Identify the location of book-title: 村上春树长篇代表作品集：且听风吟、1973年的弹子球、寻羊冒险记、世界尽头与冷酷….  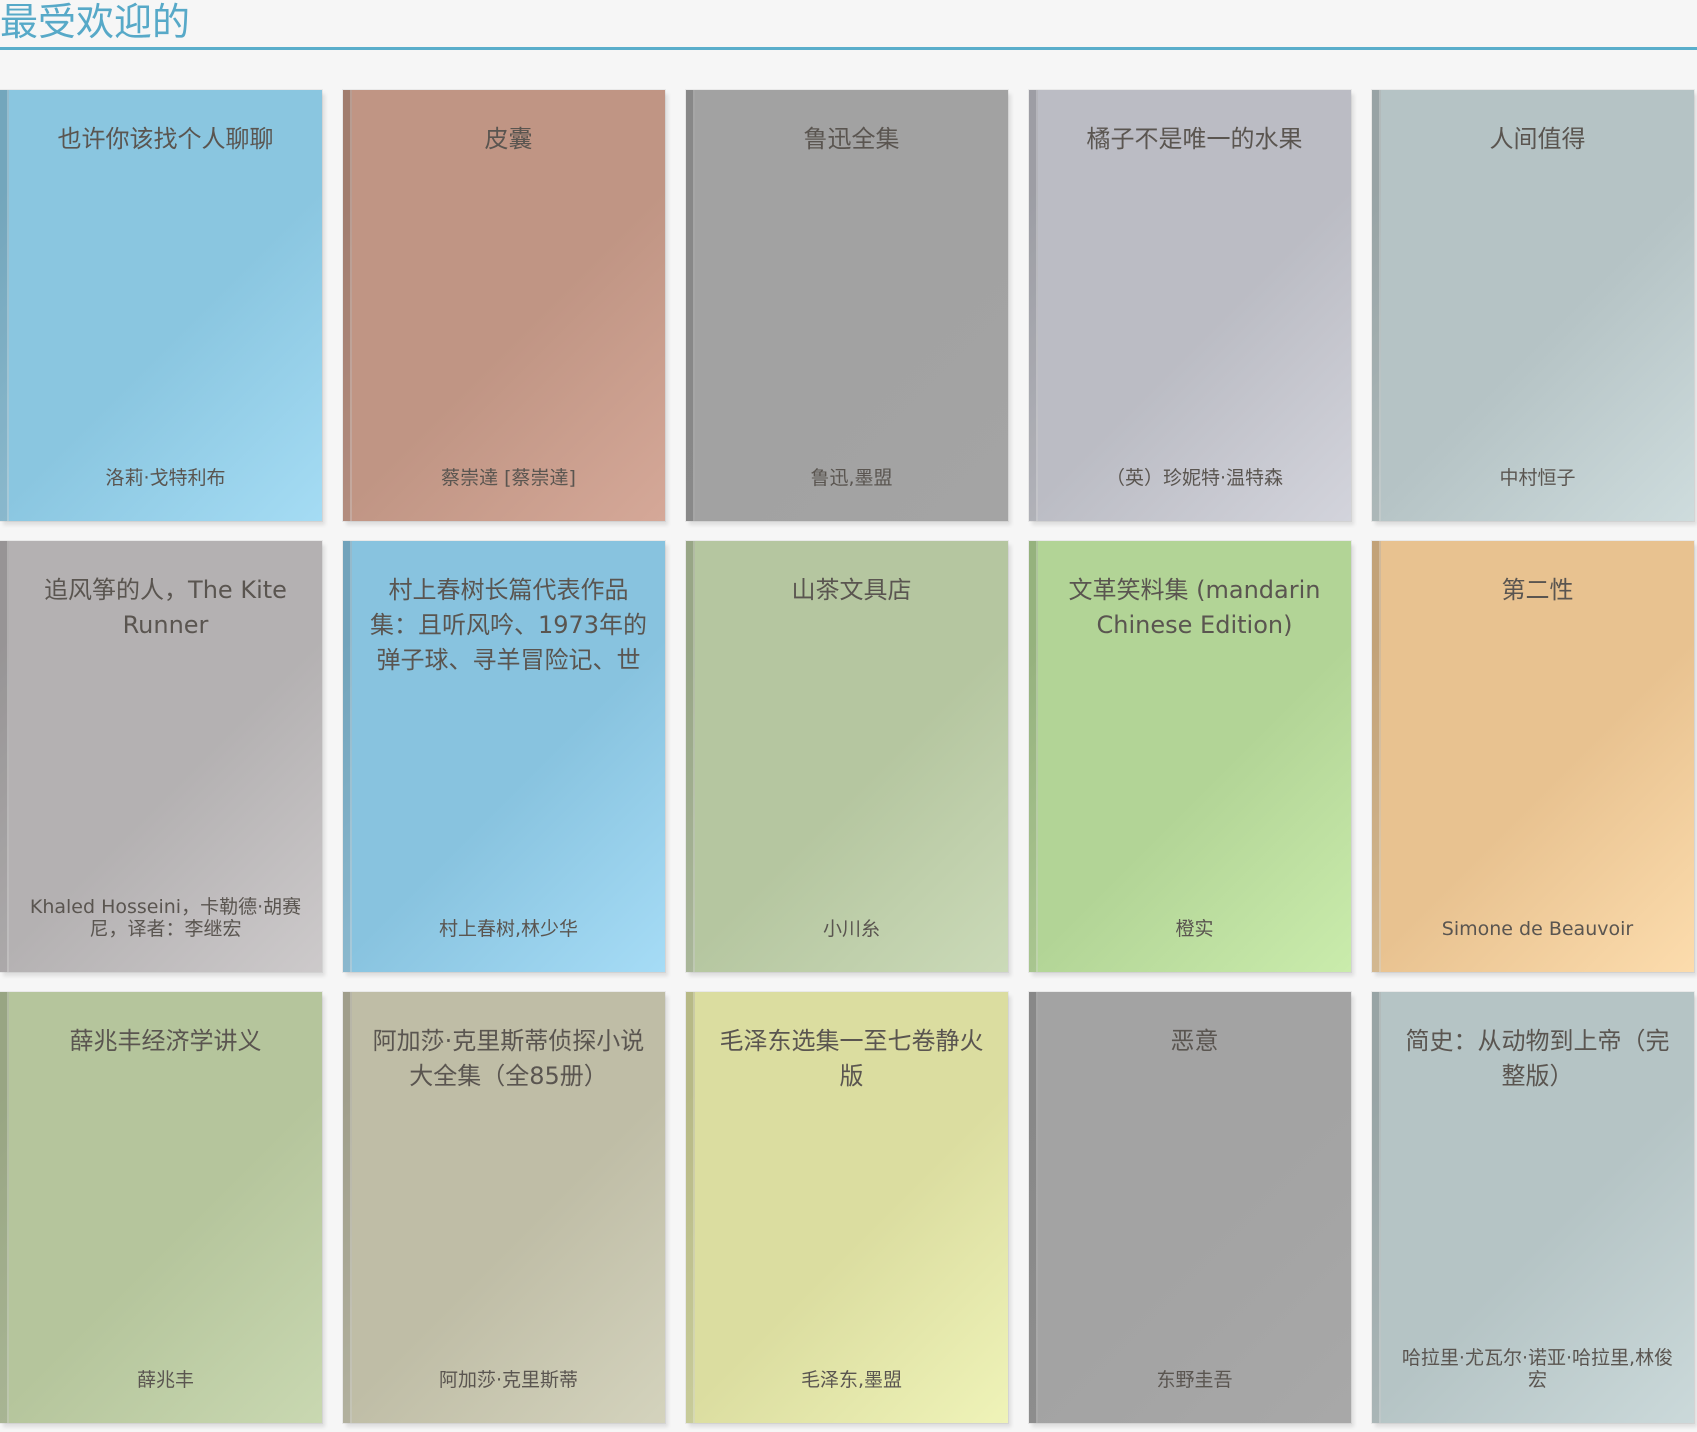
(508, 625).